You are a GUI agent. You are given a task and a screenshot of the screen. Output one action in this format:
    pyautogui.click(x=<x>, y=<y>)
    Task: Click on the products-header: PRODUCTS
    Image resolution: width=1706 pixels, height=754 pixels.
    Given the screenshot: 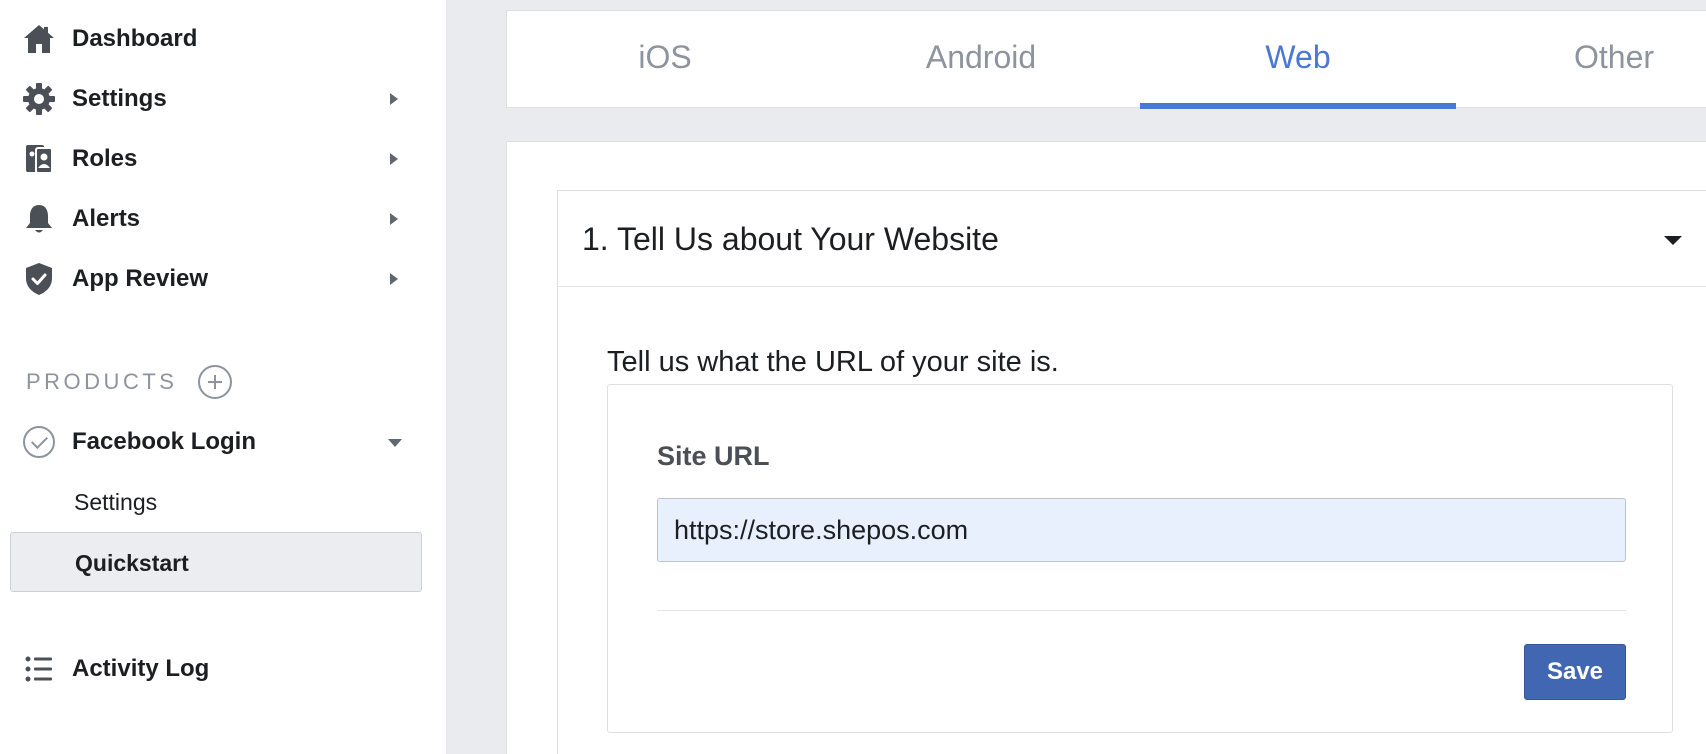 What is the action you would take?
    pyautogui.click(x=129, y=382)
    